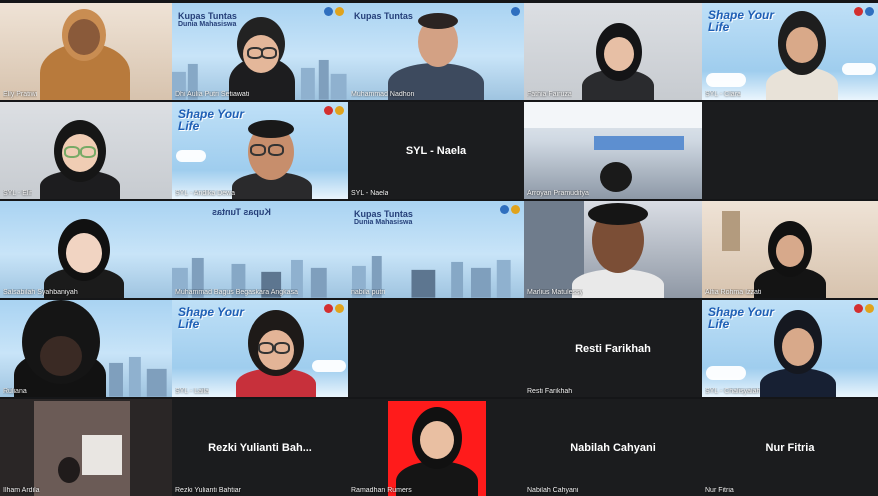 Image resolution: width=878 pixels, height=496 pixels. I want to click on participant-name: SYL - Elif, so click(17, 193).